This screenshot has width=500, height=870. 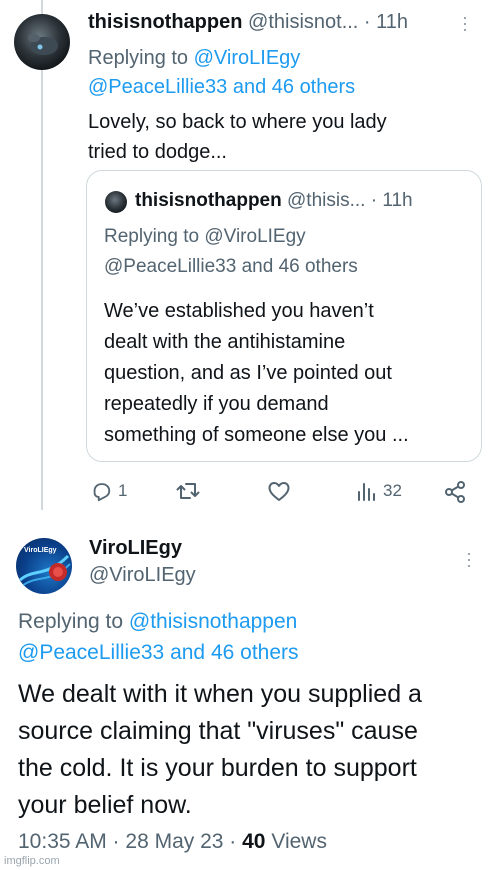 I want to click on views-count: 32, so click(x=392, y=490).